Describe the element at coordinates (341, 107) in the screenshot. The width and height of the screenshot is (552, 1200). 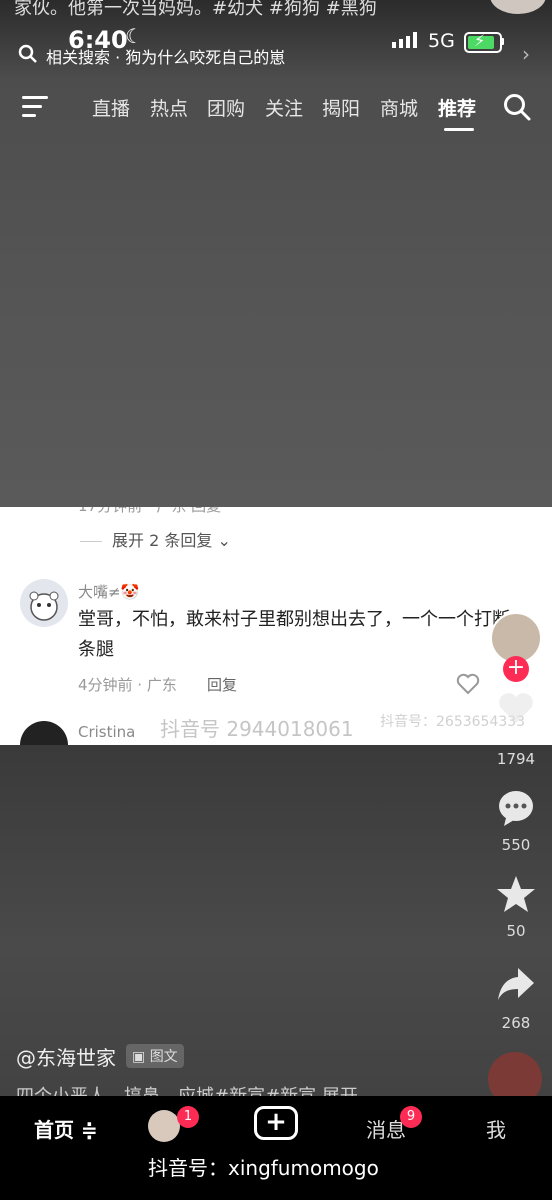
I see `tab-local: 揭阳` at that location.